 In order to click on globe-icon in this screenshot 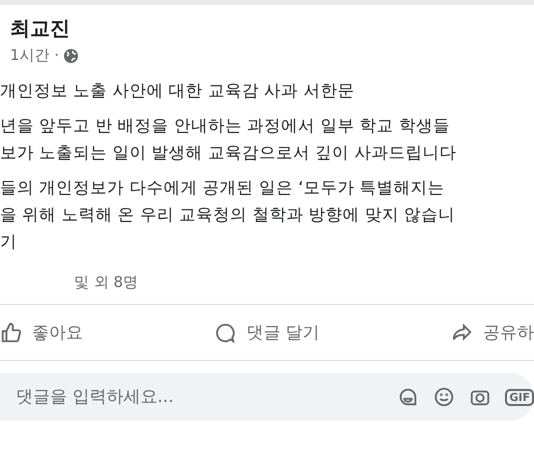, I will do `click(71, 56)`.